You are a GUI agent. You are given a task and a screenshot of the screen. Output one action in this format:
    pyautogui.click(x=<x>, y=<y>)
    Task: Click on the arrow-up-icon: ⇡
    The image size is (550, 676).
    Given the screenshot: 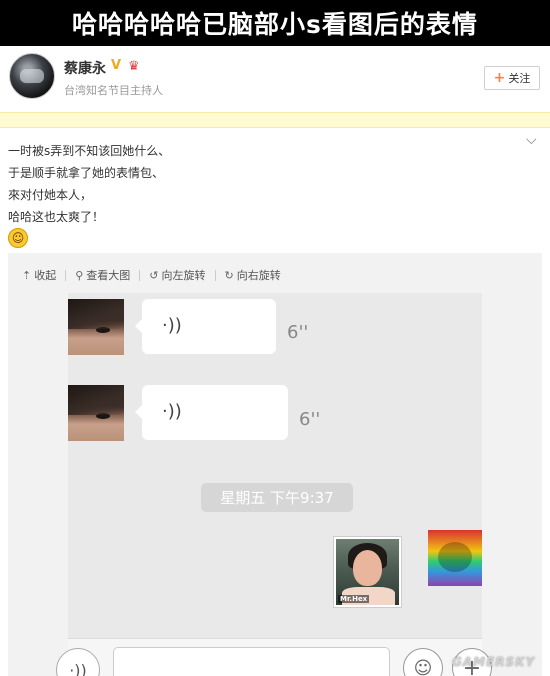 What is the action you would take?
    pyautogui.click(x=27, y=275)
    